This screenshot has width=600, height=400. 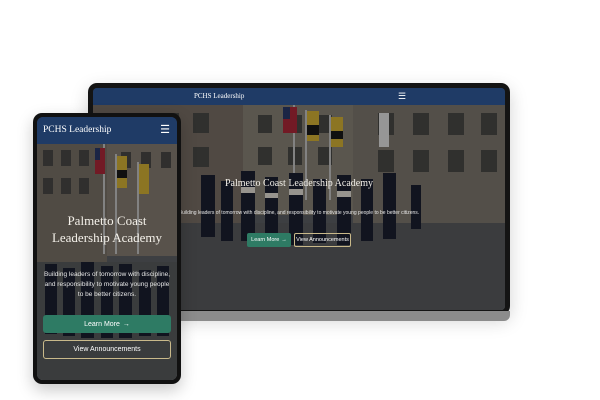 I want to click on mobile-hero-title: Palmetto Coast Leadership Academy, so click(x=107, y=229).